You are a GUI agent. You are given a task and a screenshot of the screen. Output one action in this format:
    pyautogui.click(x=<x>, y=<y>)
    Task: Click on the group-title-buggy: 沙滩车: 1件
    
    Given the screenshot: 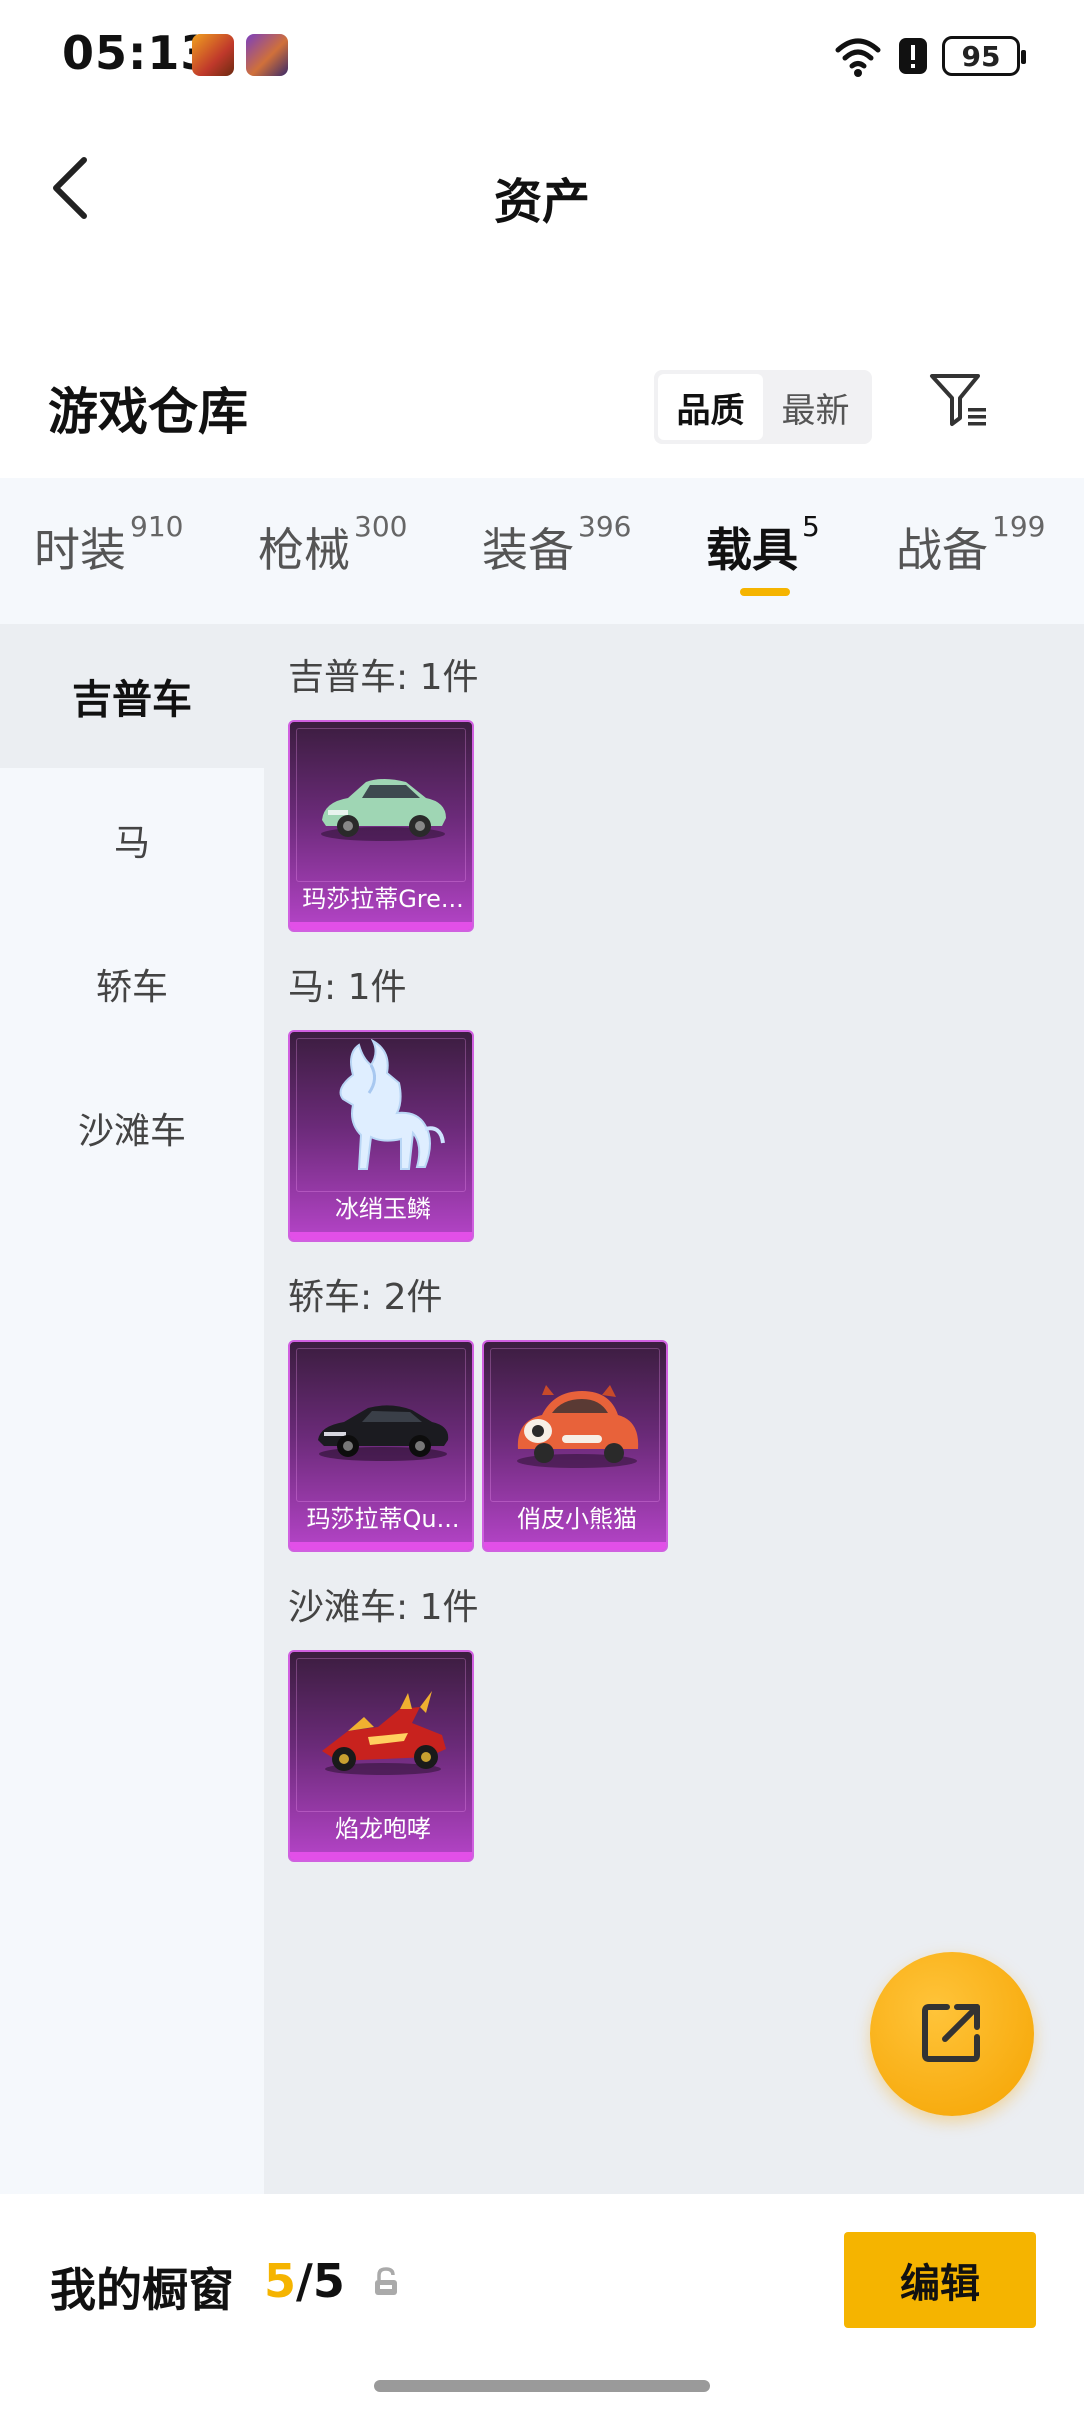 What is the action you would take?
    pyautogui.click(x=383, y=1607)
    